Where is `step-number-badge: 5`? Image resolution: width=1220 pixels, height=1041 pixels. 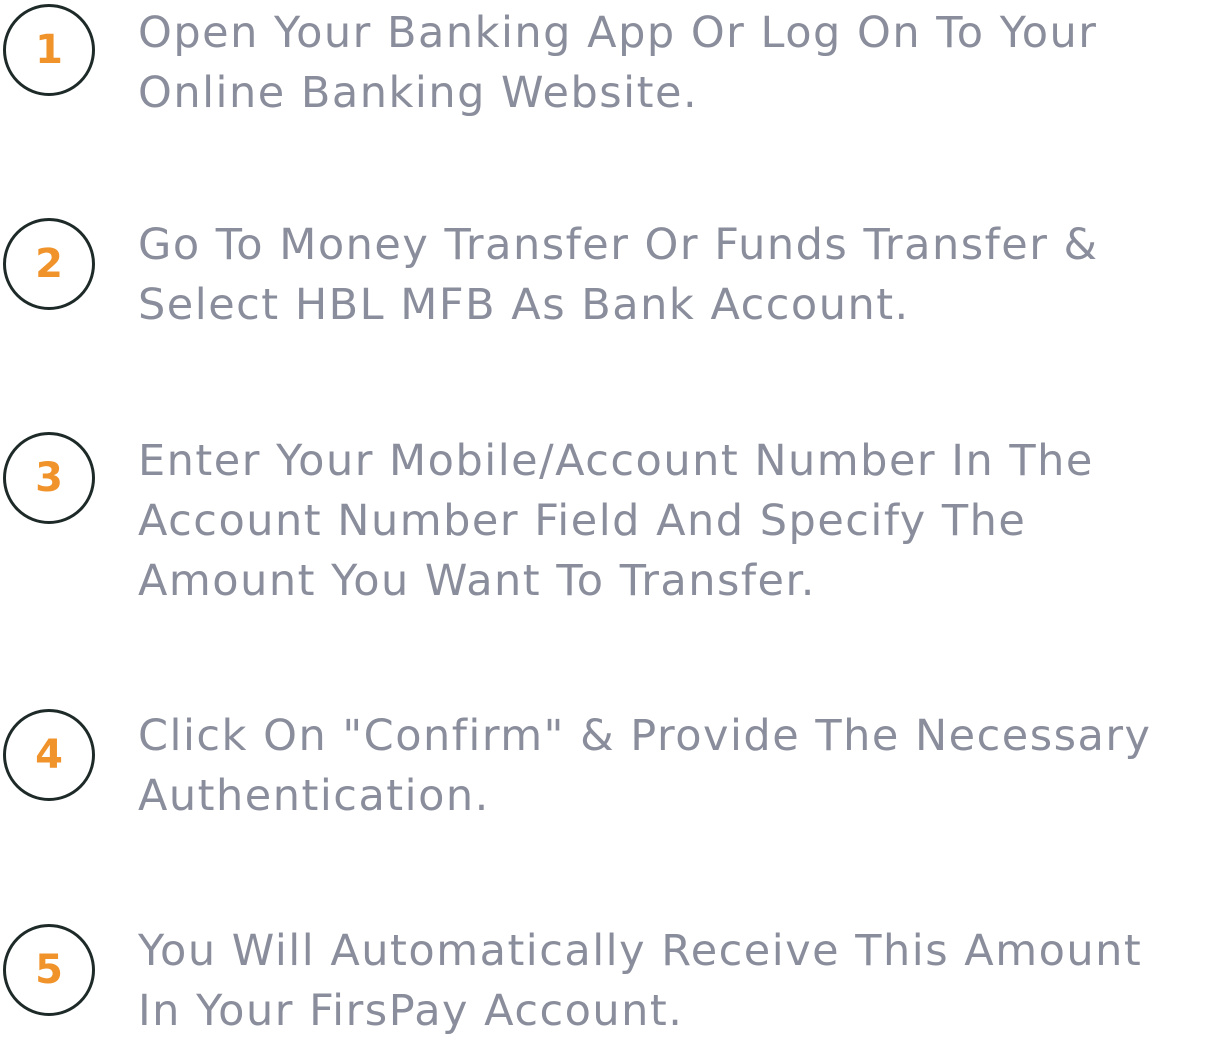
step-number-badge: 5 is located at coordinates (49, 970).